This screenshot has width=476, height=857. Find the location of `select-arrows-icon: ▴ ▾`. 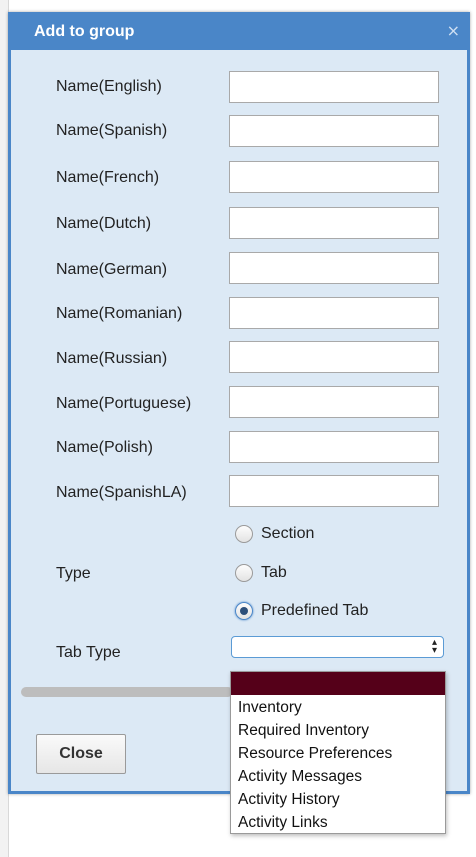

select-arrows-icon: ▴ ▾ is located at coordinates (434, 646).